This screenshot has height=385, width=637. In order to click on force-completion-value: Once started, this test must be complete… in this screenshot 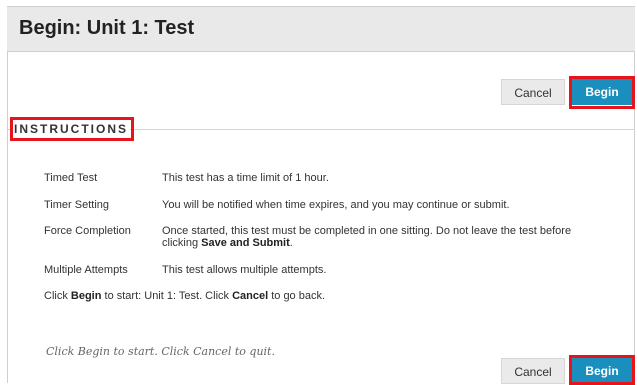, I will do `click(382, 237)`.